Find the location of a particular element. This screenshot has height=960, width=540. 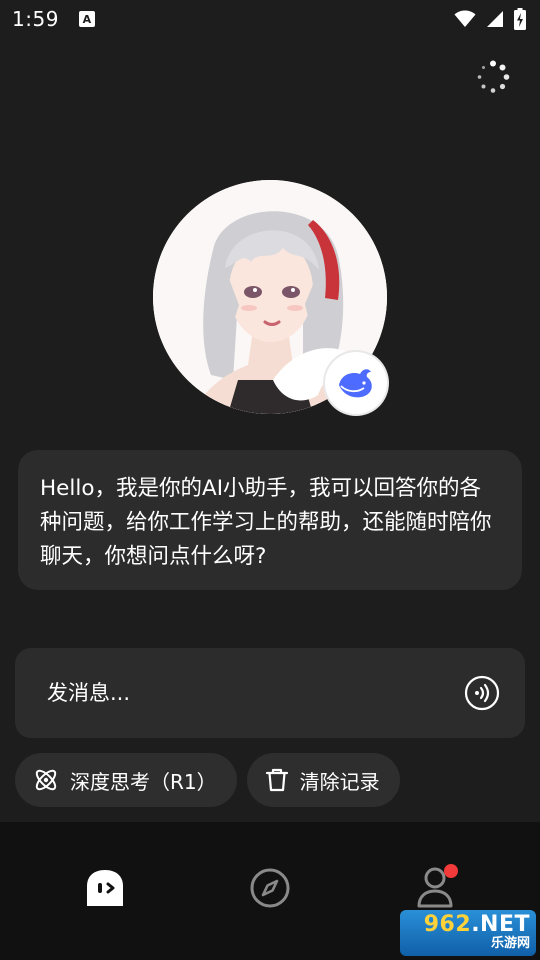

battery-charging-icon is located at coordinates (520, 19).